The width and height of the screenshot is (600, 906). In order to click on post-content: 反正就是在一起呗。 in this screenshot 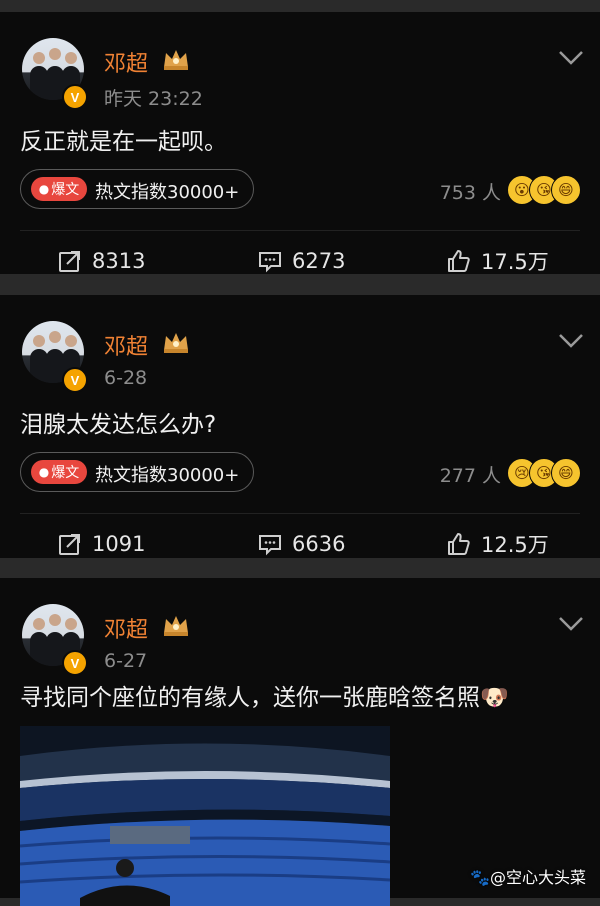, I will do `click(123, 142)`.